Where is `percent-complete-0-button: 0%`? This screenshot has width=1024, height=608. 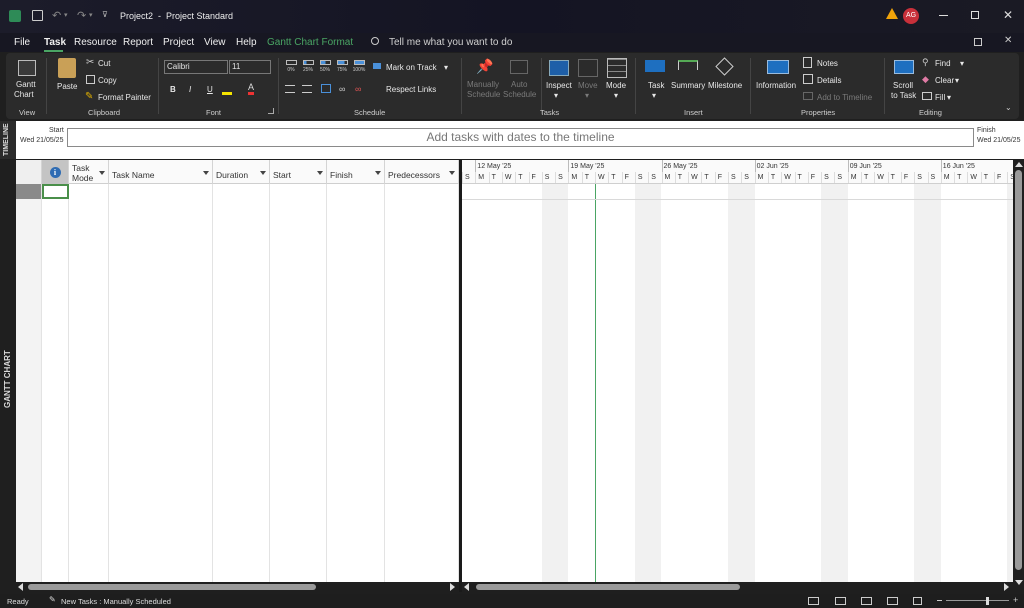 percent-complete-0-button: 0% is located at coordinates (291, 68).